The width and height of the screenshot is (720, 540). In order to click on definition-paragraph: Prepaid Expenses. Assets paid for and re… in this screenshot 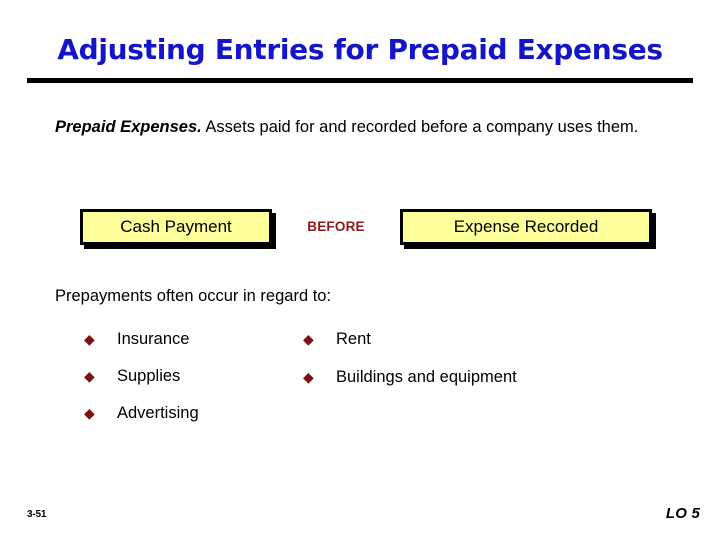, I will do `click(357, 127)`.